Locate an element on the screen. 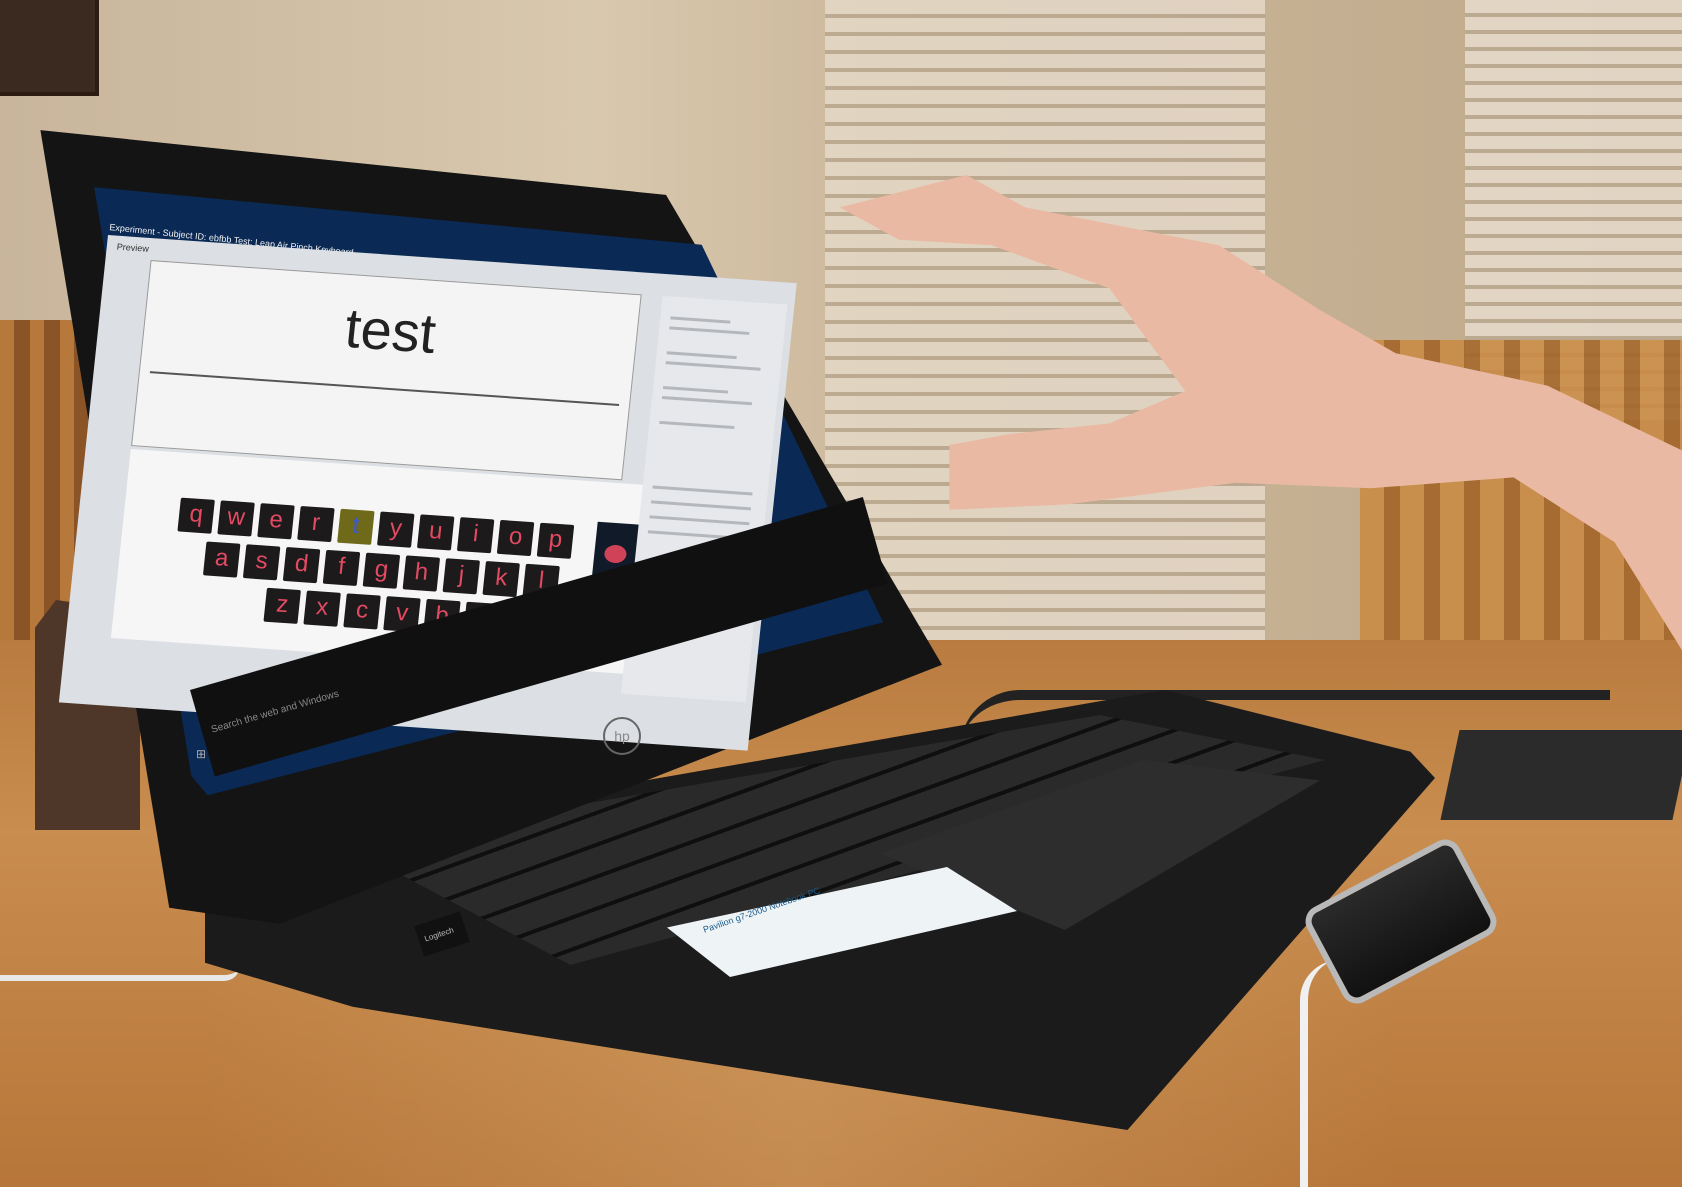 The width and height of the screenshot is (1682, 1187). key-i: i is located at coordinates (475, 535).